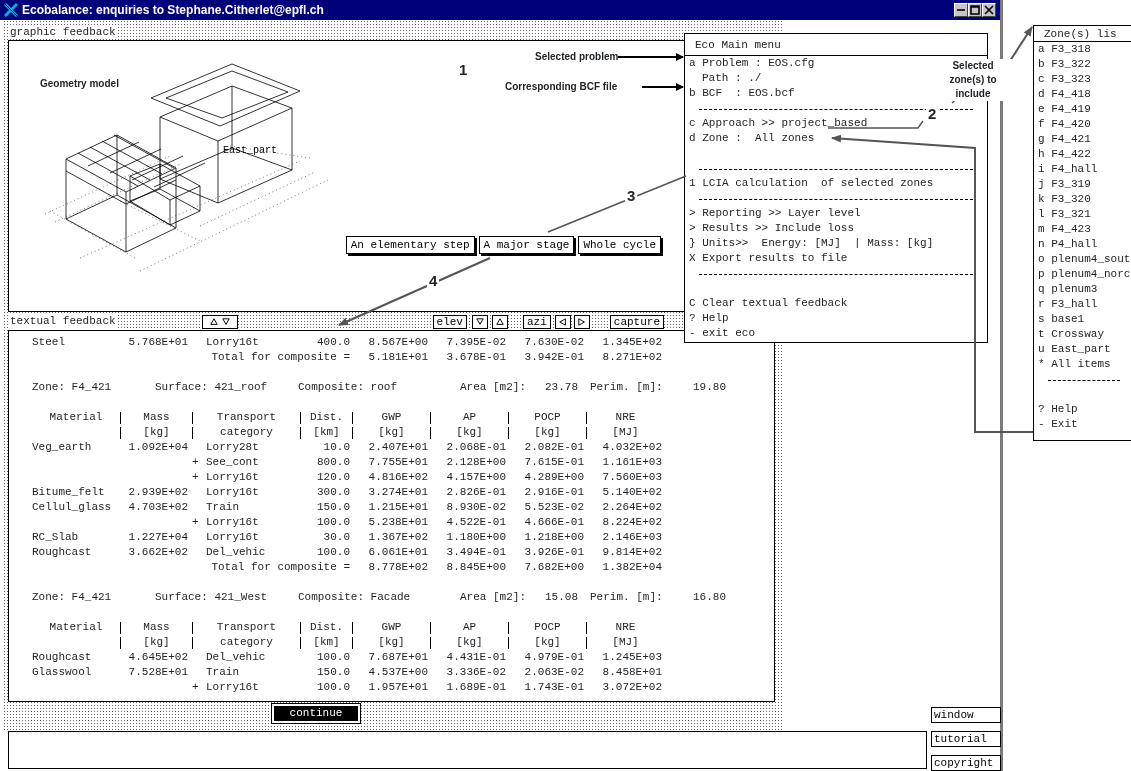  What do you see at coordinates (772, 228) in the screenshot?
I see `menu-item: > Results >> Include loss` at bounding box center [772, 228].